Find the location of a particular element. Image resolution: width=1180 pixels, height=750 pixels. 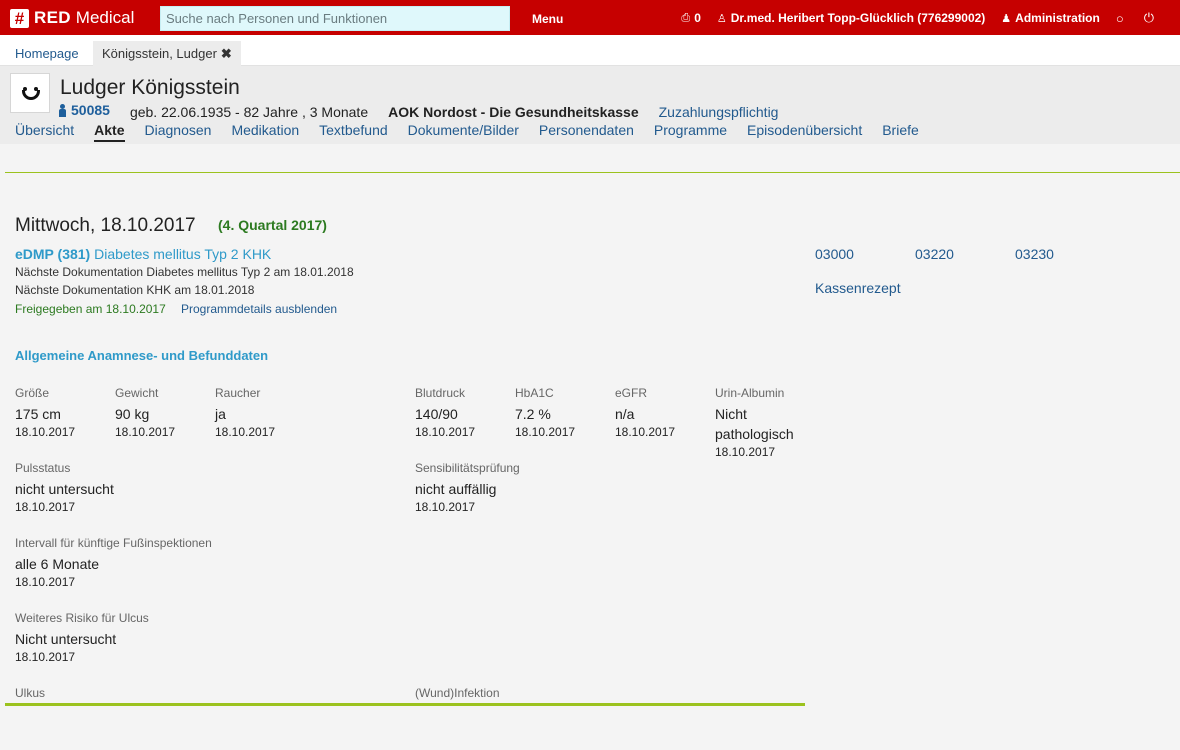

print-queue-button: ⎙ 0 is located at coordinates (691, 18).